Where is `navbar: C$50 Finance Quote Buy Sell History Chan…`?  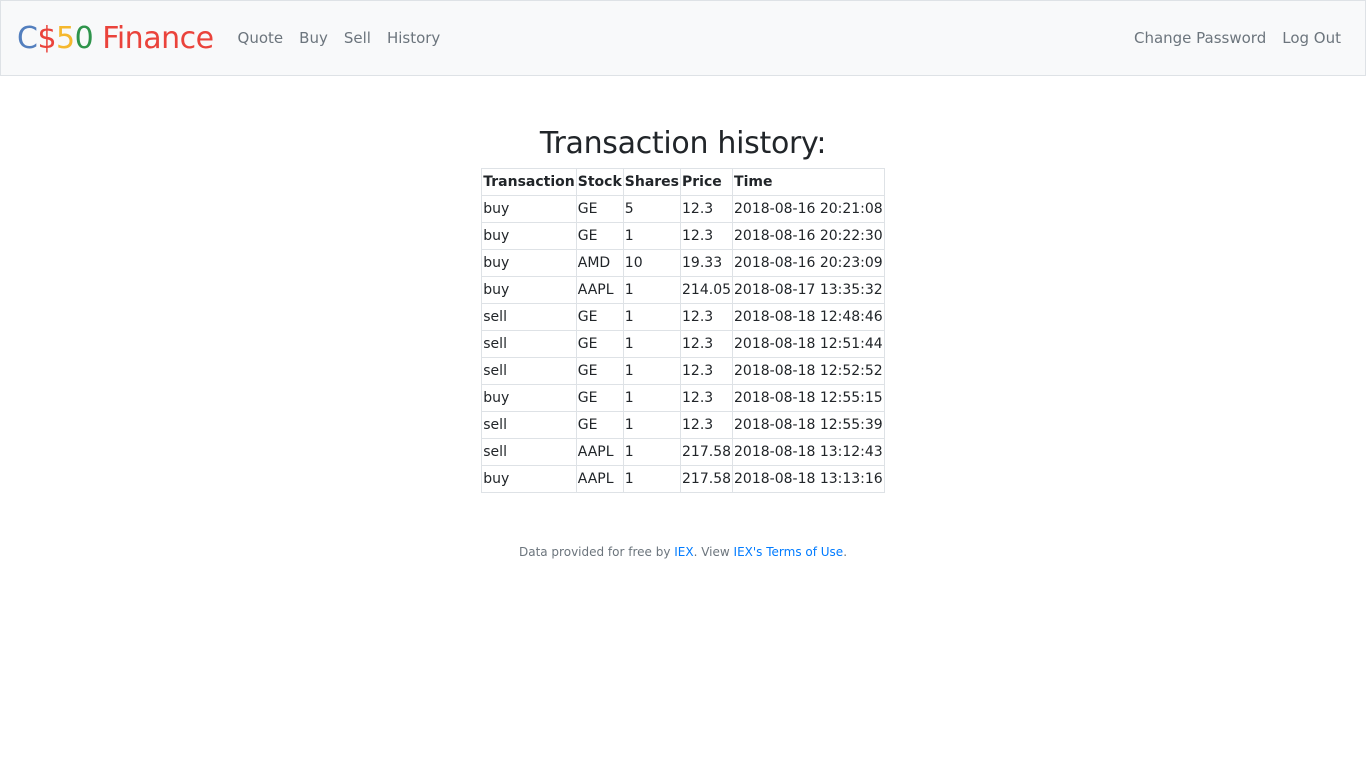
navbar: C$50 Finance Quote Buy Sell History Chan… is located at coordinates (683, 38).